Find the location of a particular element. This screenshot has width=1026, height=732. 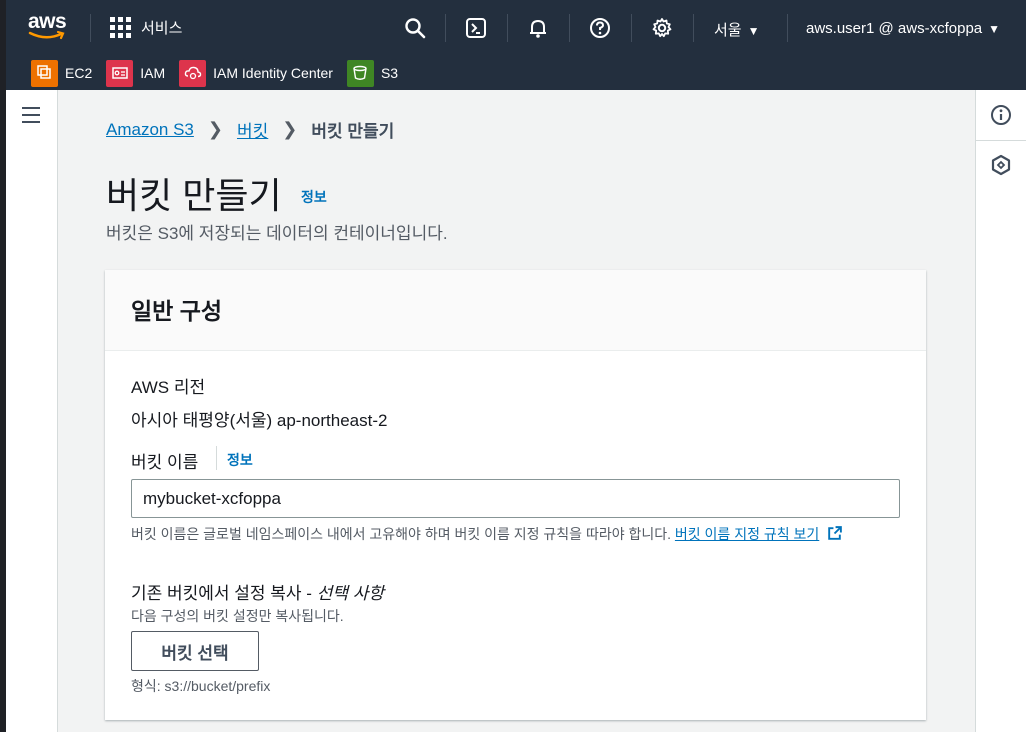

external-link-icon is located at coordinates (835, 533).